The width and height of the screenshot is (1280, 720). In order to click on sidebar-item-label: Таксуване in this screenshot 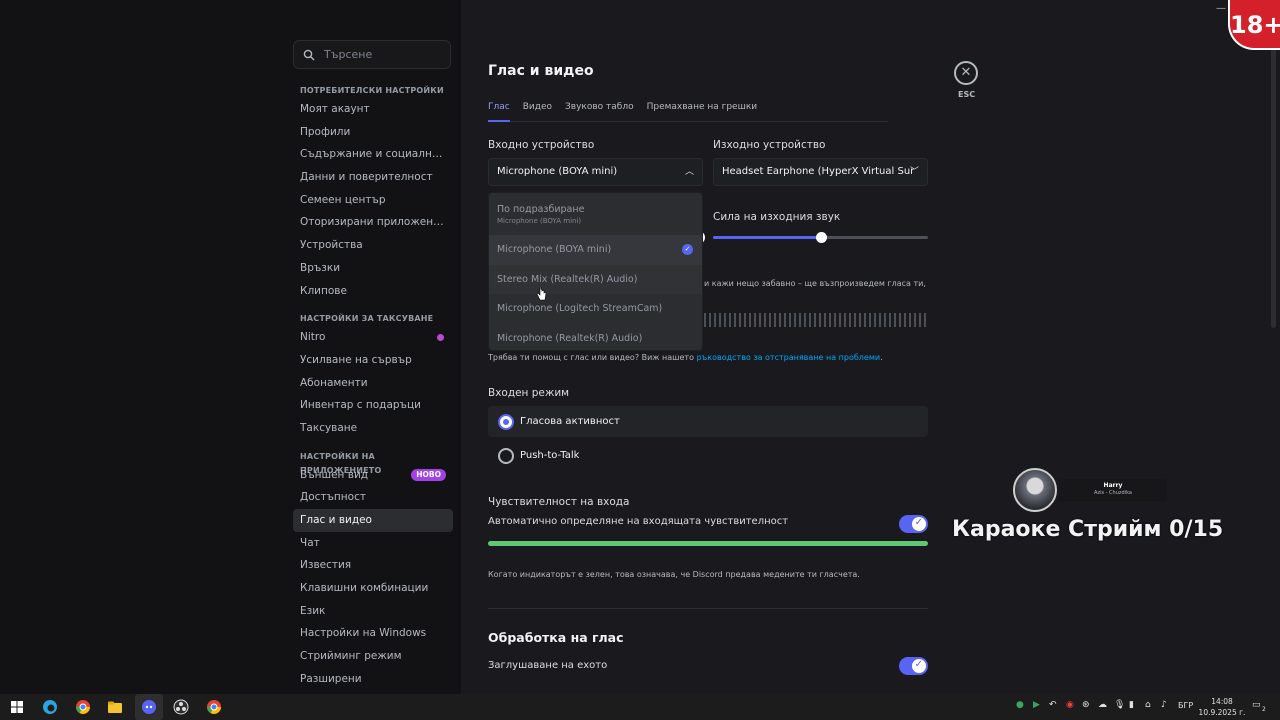, I will do `click(329, 427)`.